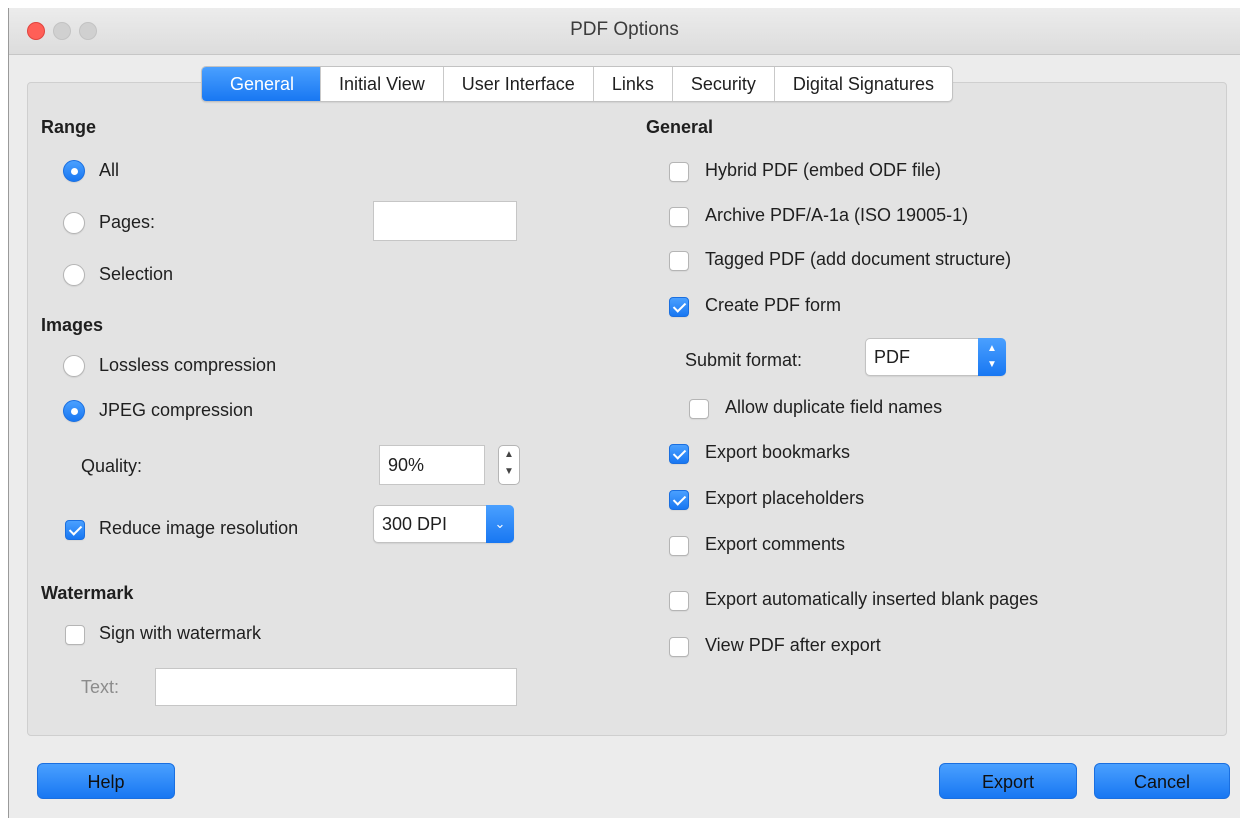 This screenshot has height=820, width=1246. I want to click on watermark-text-input, so click(336, 687).